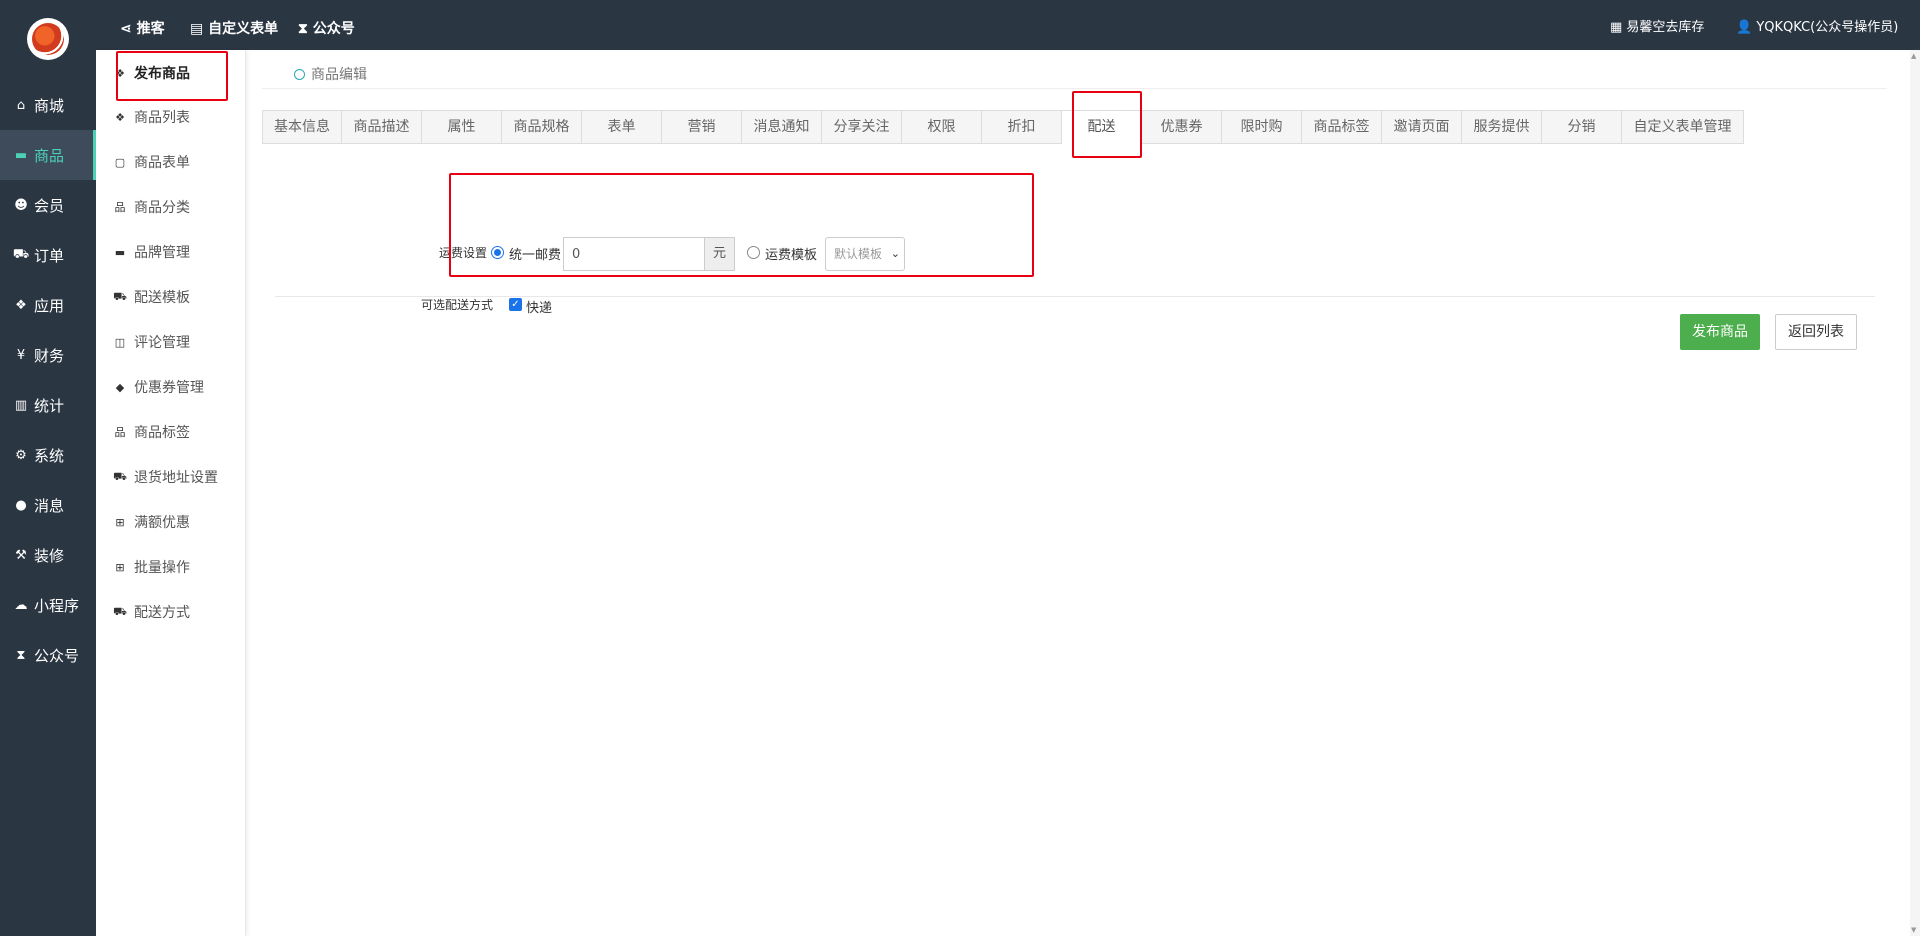  I want to click on subnav-item-goods-tags: 品商品标签, so click(151, 432).